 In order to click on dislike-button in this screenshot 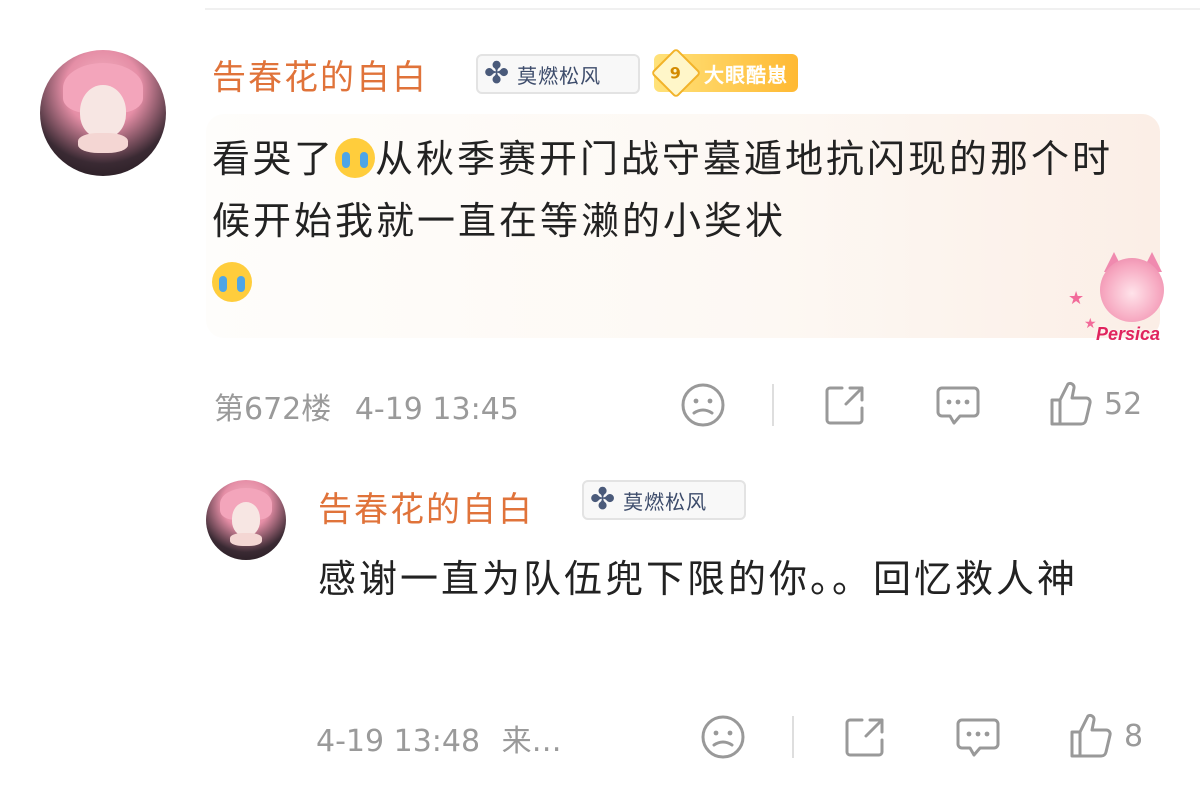, I will do `click(703, 405)`.